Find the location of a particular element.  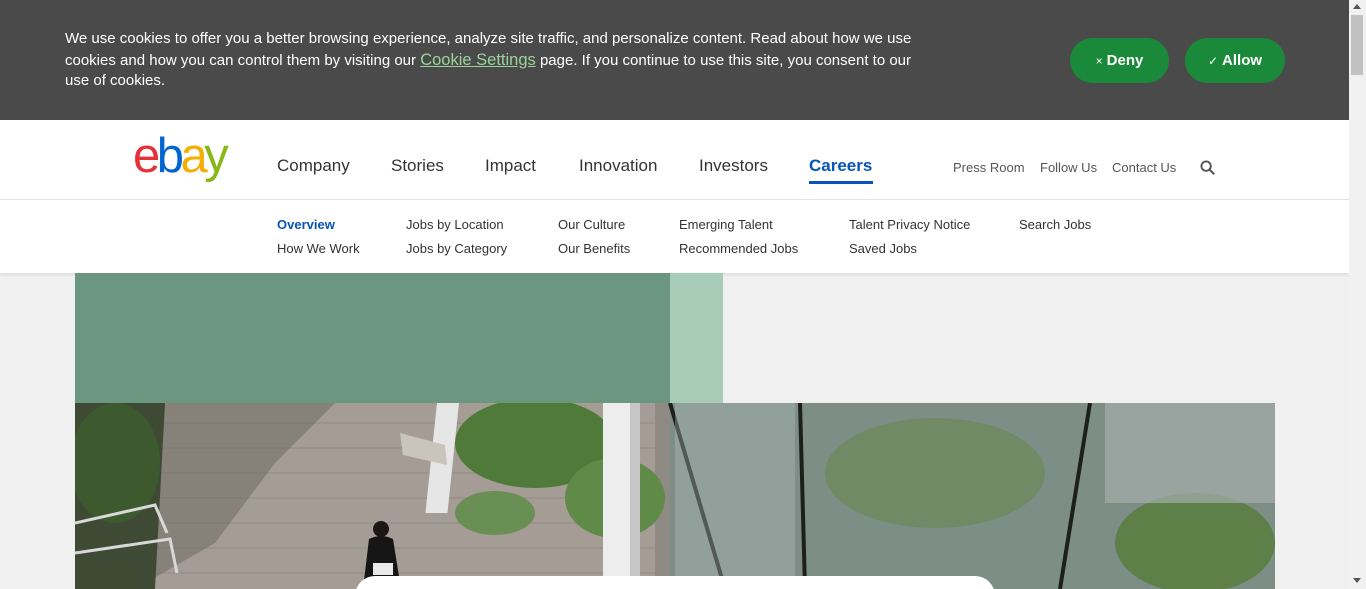

nav-innovation: Innovation is located at coordinates (618, 166).